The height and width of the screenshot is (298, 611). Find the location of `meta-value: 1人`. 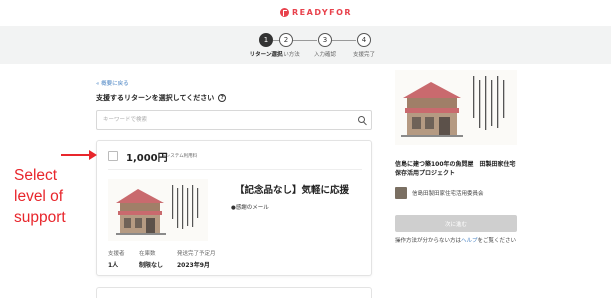

meta-value: 1人 is located at coordinates (113, 265).